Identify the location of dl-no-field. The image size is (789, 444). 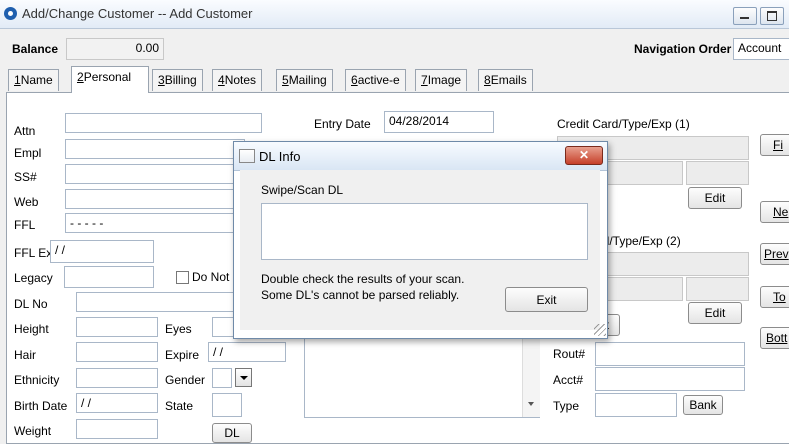
(158, 302).